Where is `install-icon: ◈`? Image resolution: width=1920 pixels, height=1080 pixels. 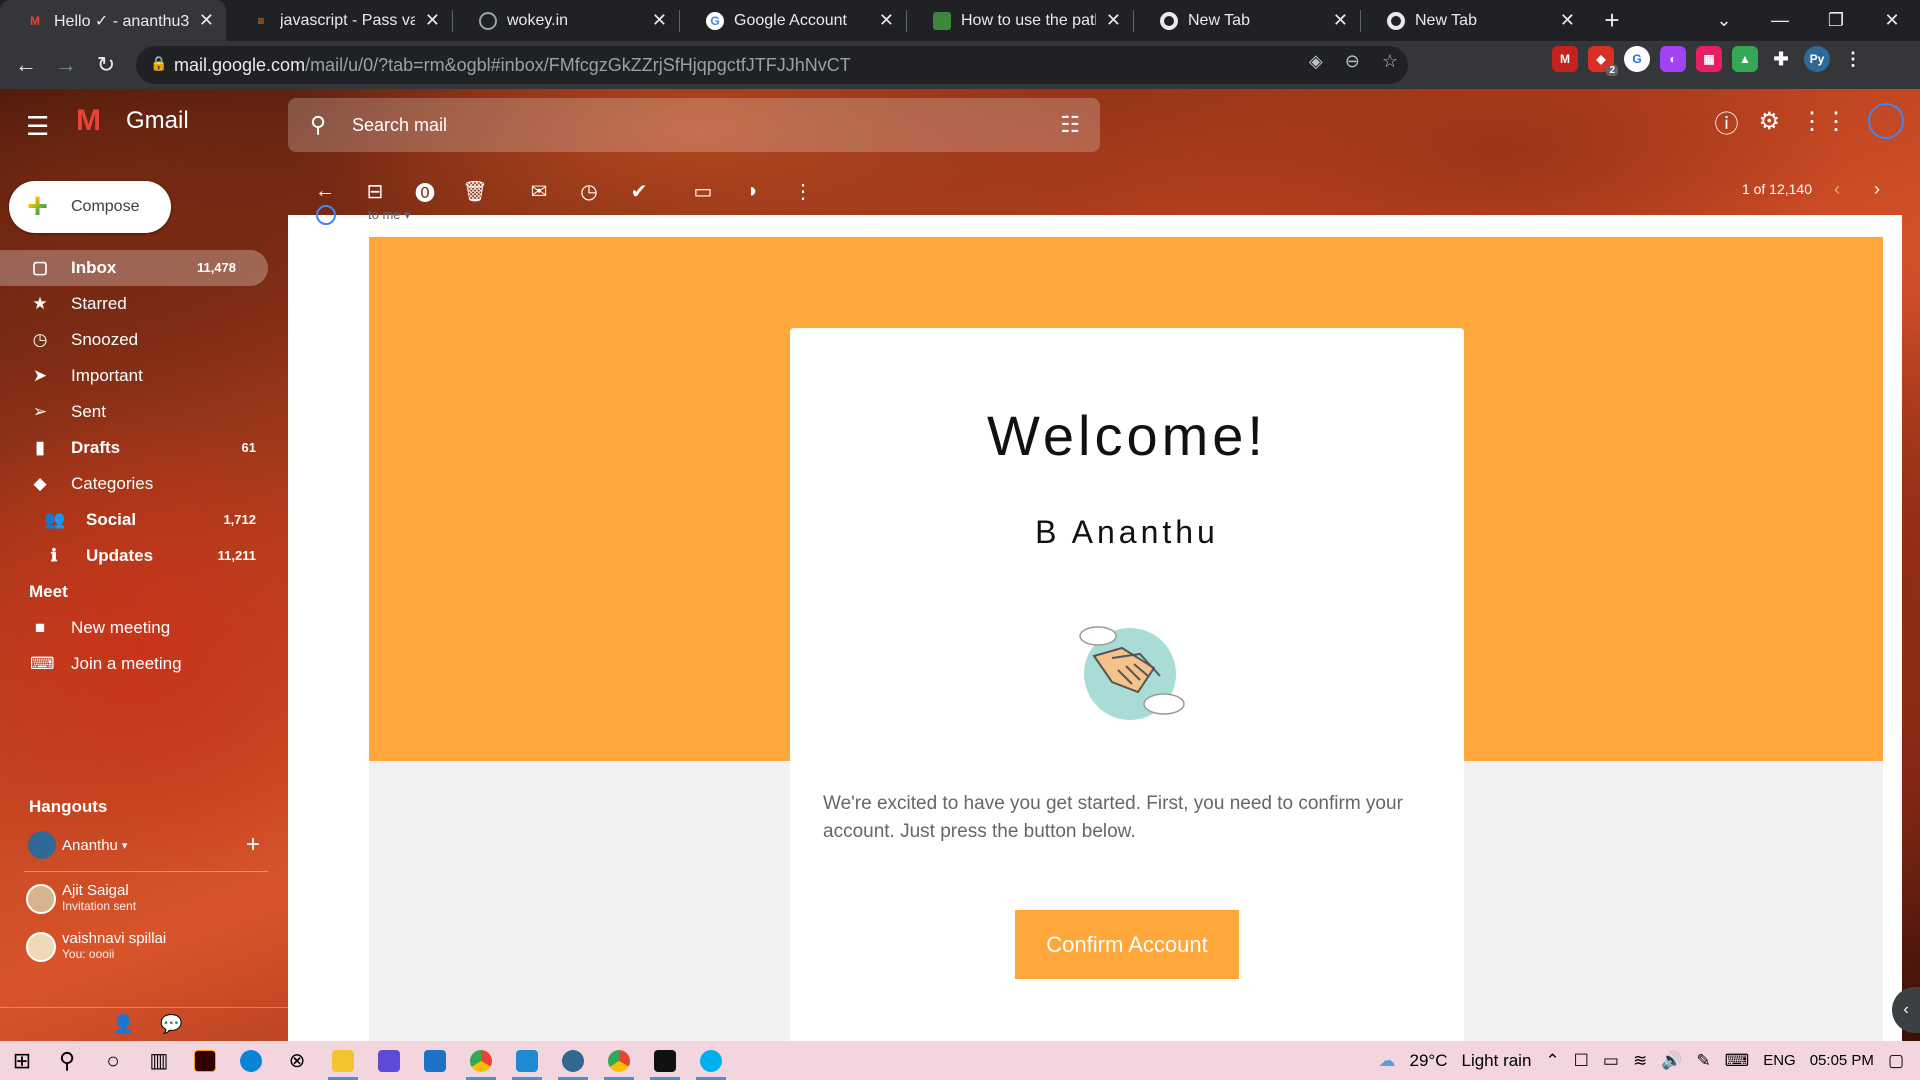 install-icon: ◈ is located at coordinates (1316, 61).